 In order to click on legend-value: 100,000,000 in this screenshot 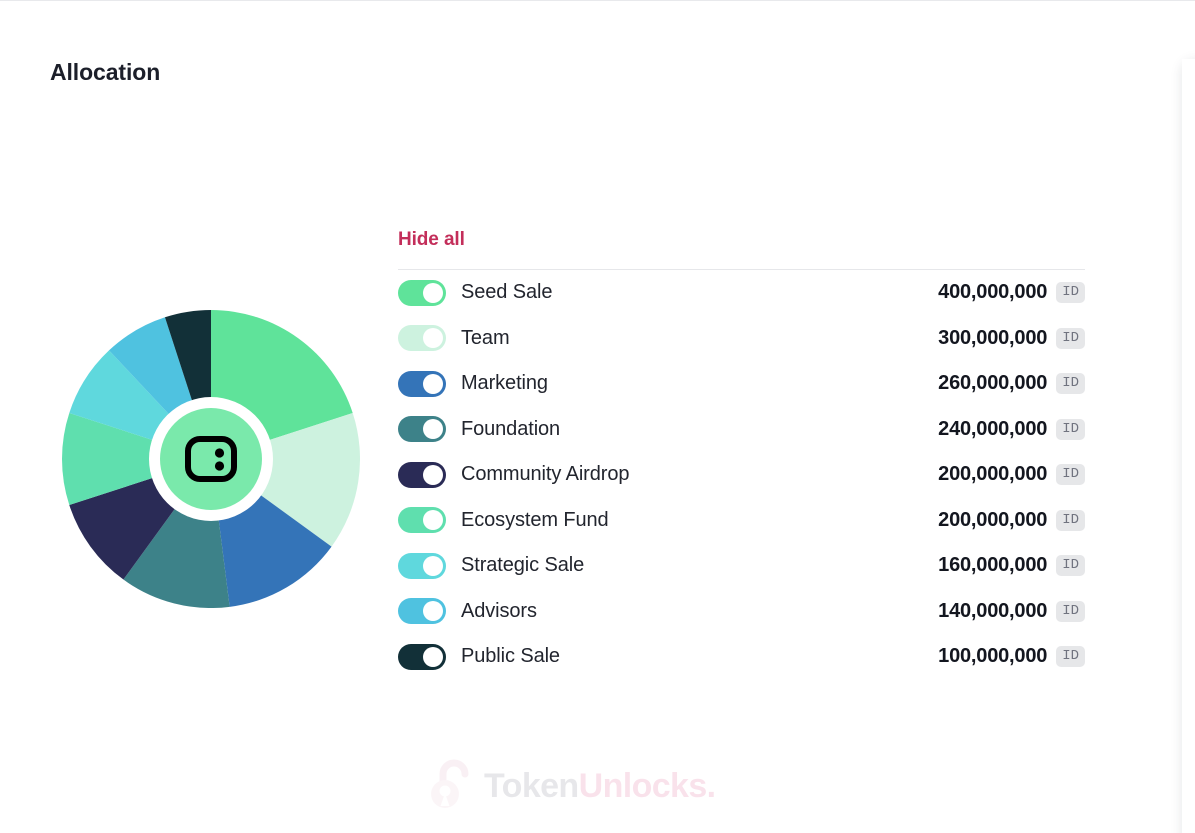, I will do `click(993, 656)`.